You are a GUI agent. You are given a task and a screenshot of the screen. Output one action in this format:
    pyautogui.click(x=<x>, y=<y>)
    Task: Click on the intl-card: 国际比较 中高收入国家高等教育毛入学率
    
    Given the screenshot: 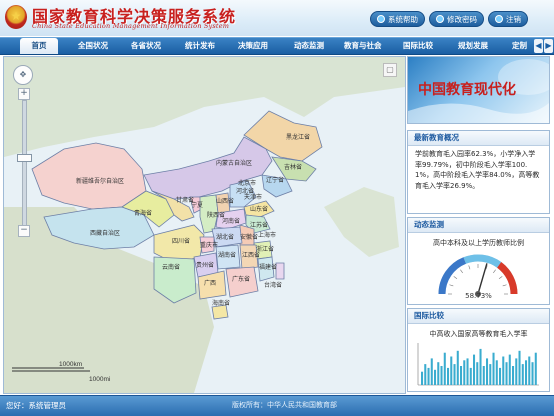 What is the action you would take?
    pyautogui.click(x=478, y=350)
    